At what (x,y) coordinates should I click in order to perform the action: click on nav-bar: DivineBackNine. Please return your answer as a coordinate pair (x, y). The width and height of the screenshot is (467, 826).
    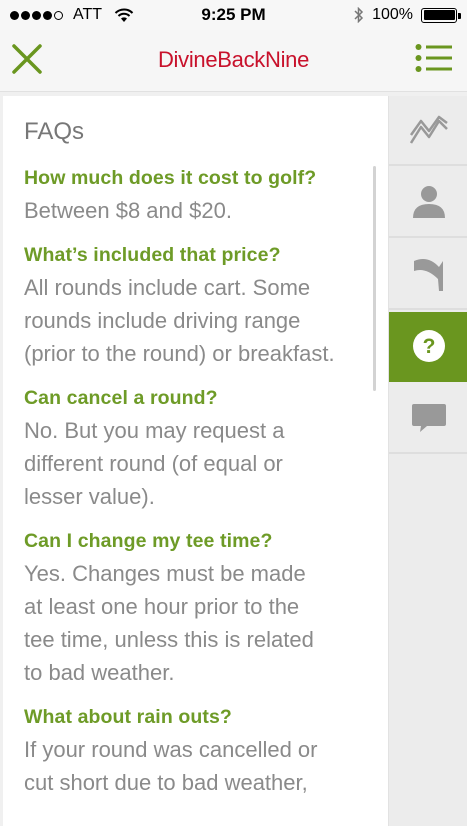
    Looking at the image, I should click on (233, 61).